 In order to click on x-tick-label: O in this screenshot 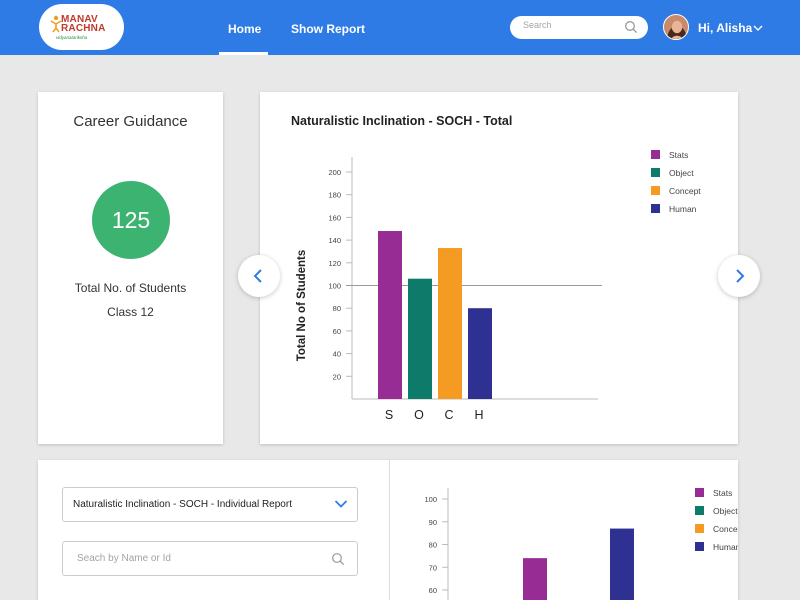, I will do `click(419, 415)`.